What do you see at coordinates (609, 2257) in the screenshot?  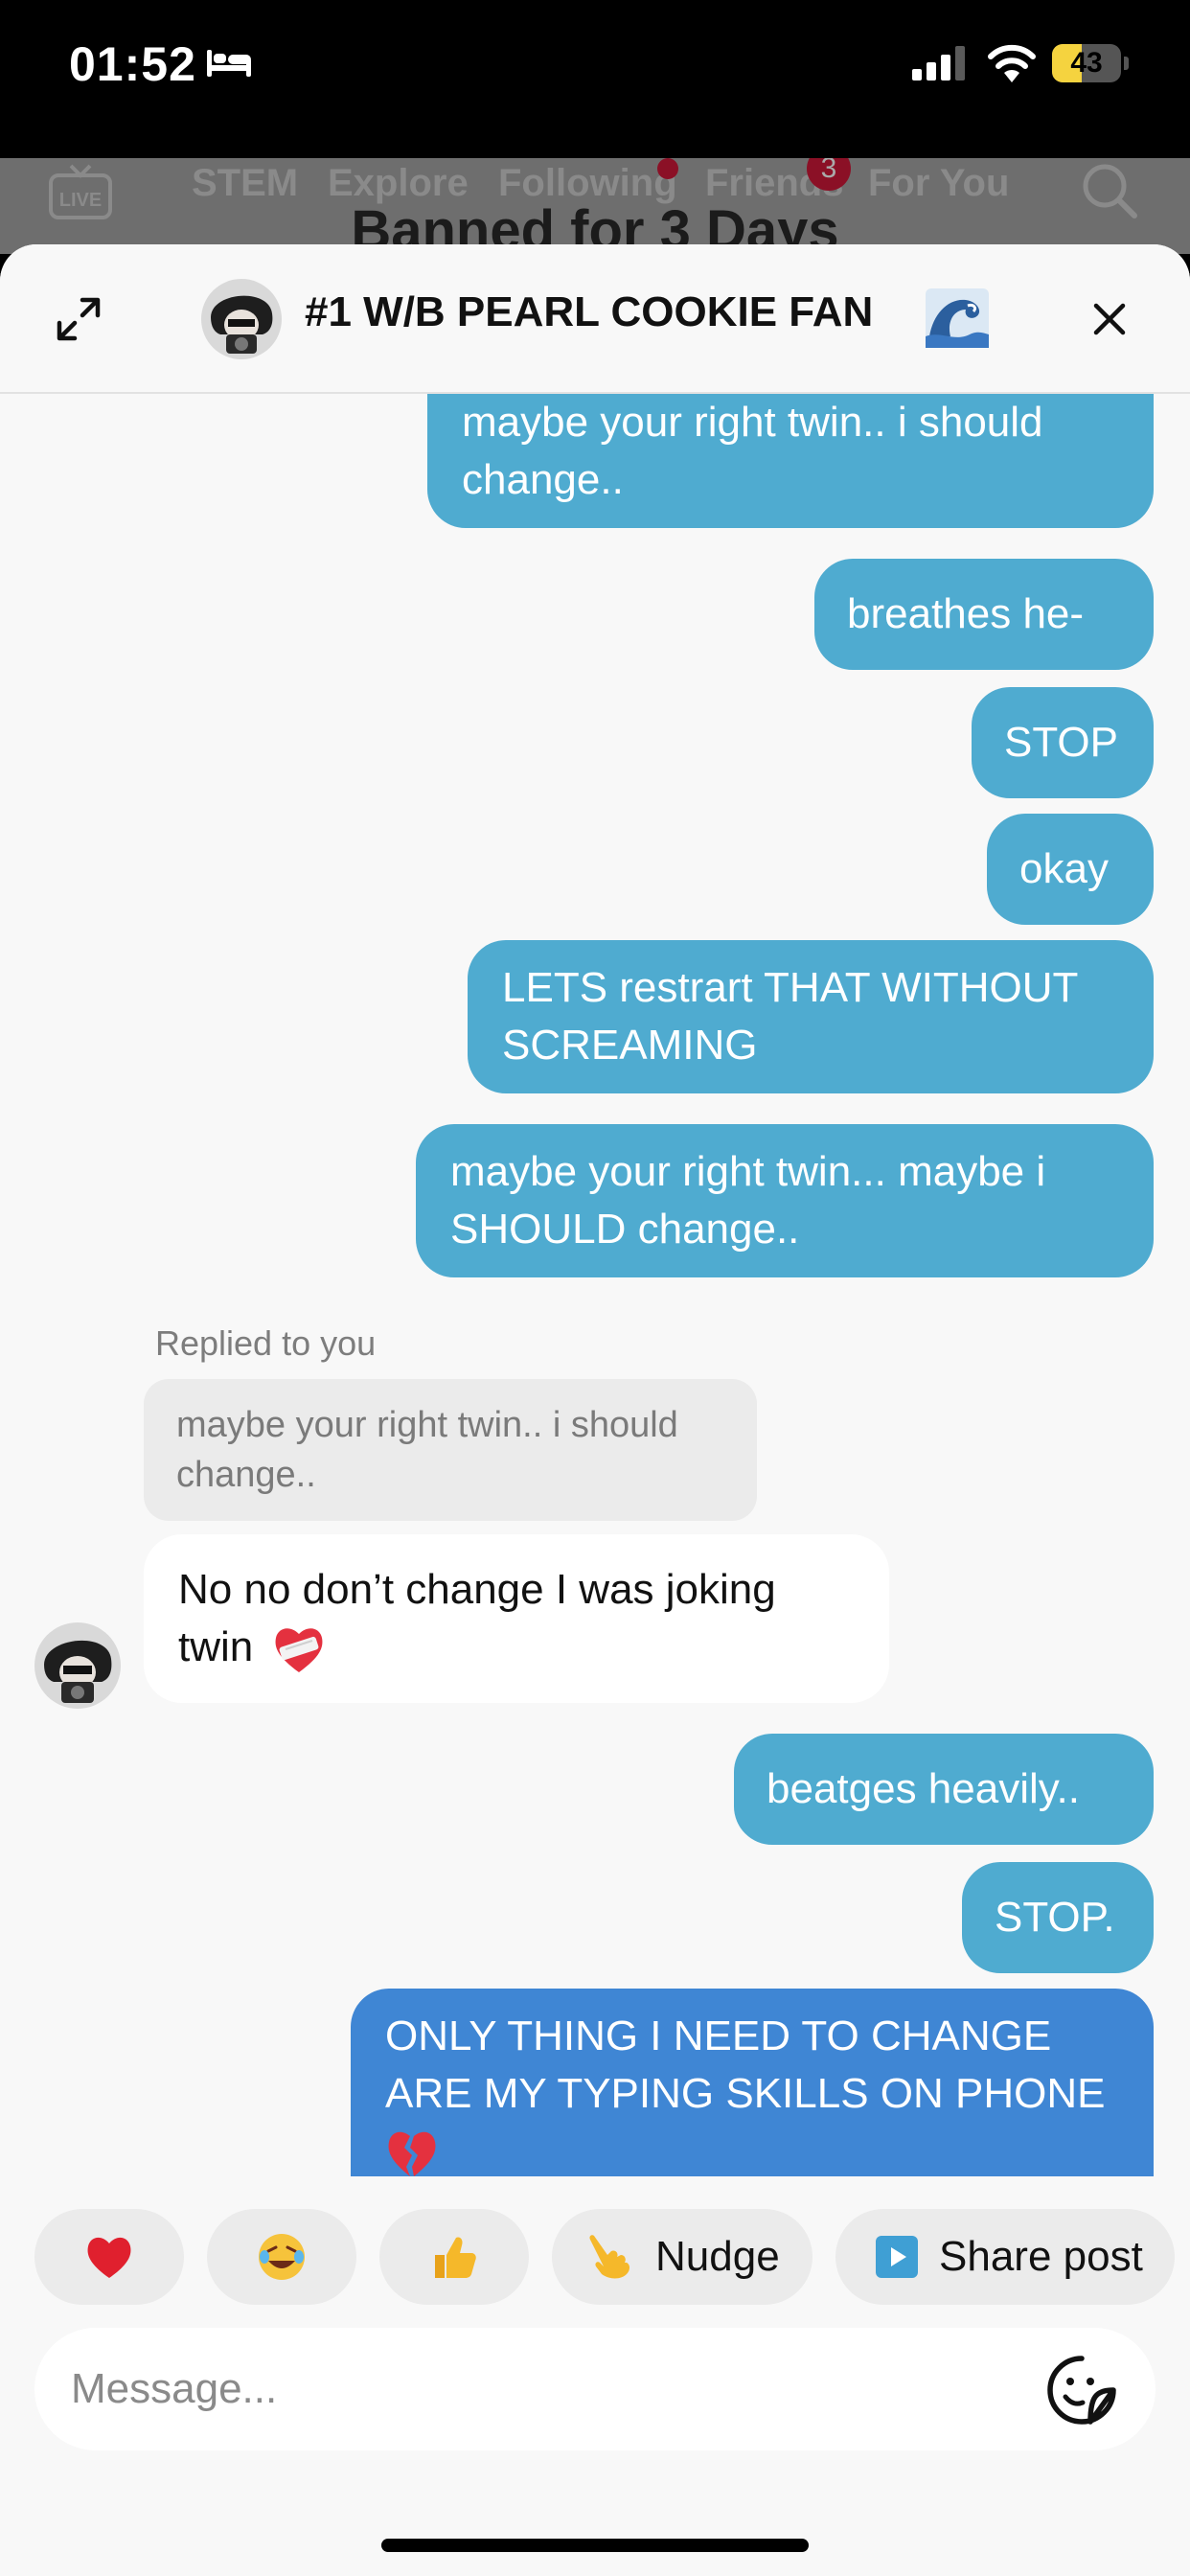 I see `pointing-hand-emoji` at bounding box center [609, 2257].